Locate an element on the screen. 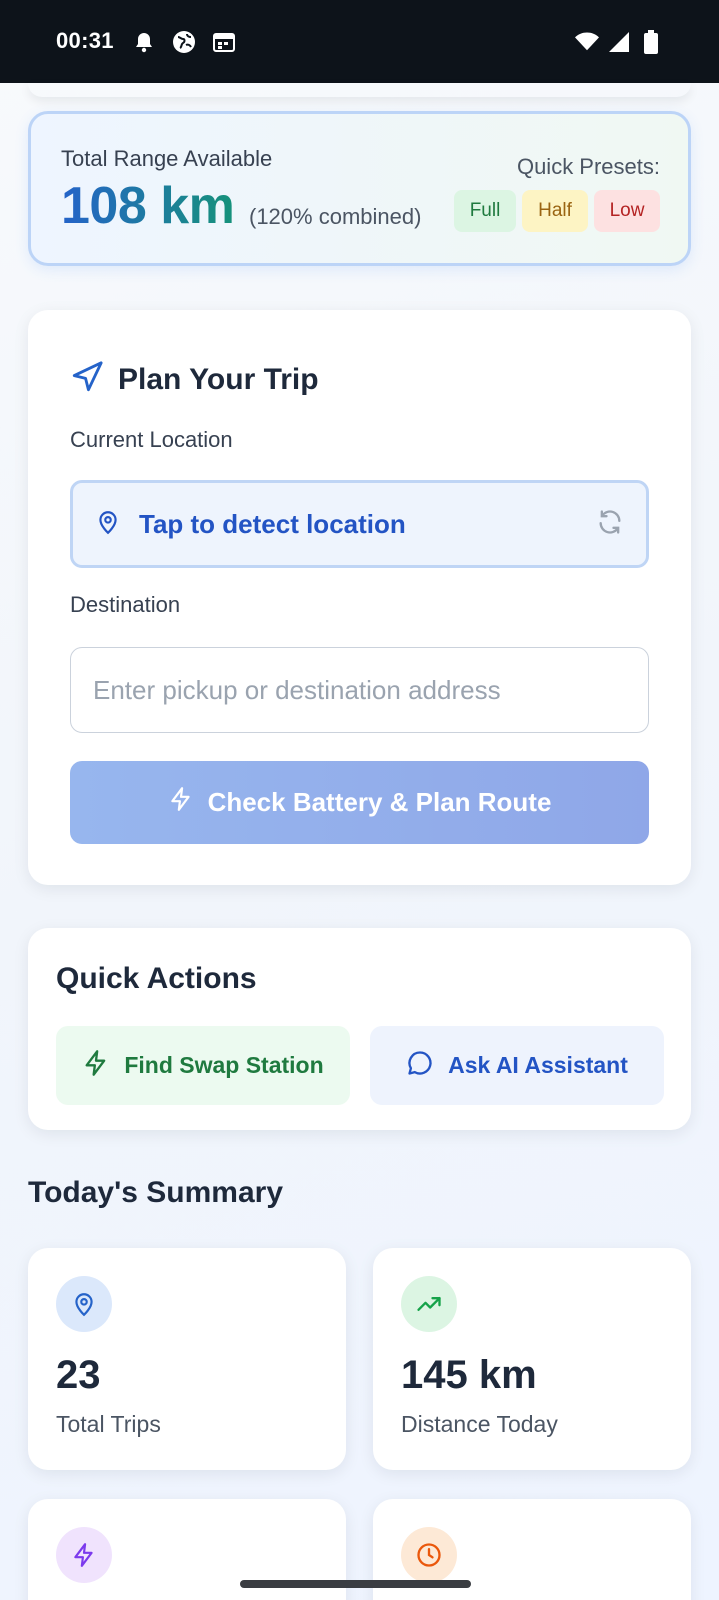  scroll-shadow is located at coordinates (359, 90).